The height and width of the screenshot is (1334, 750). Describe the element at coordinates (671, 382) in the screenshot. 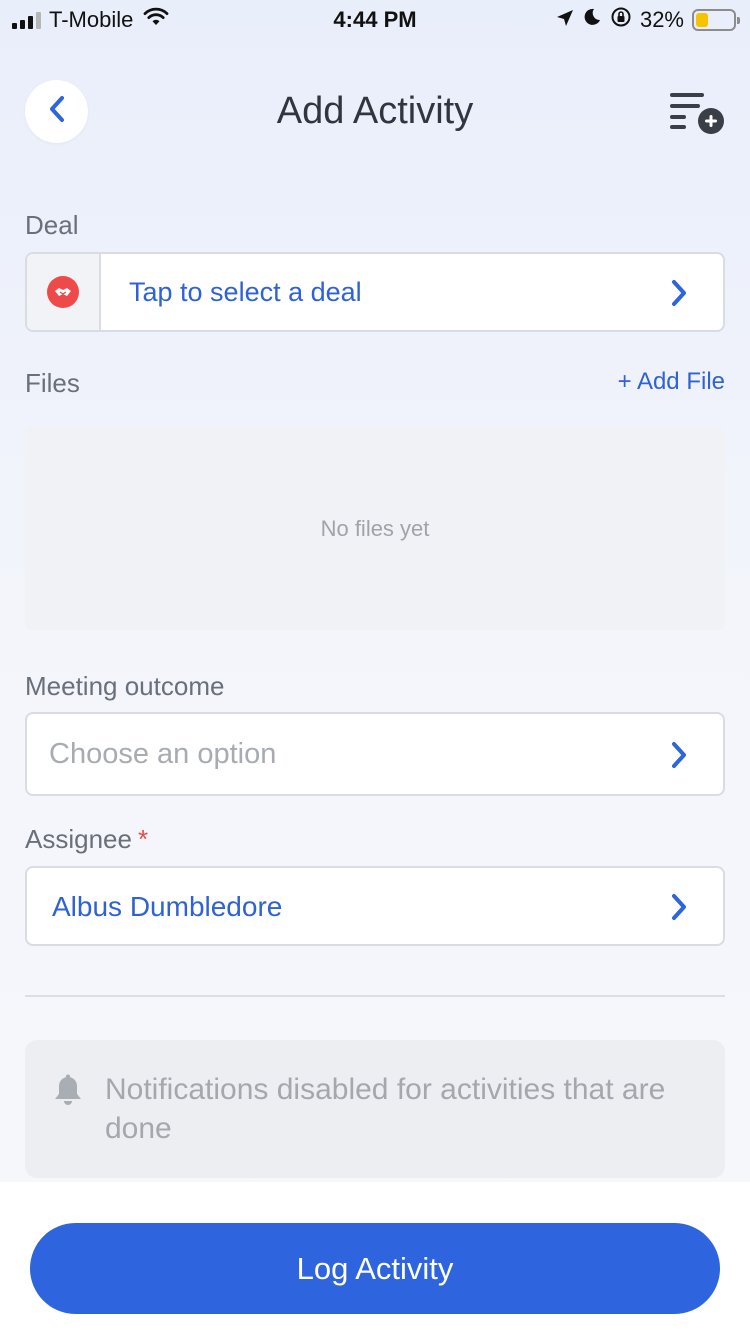

I see `add-file-button: + Add File` at that location.